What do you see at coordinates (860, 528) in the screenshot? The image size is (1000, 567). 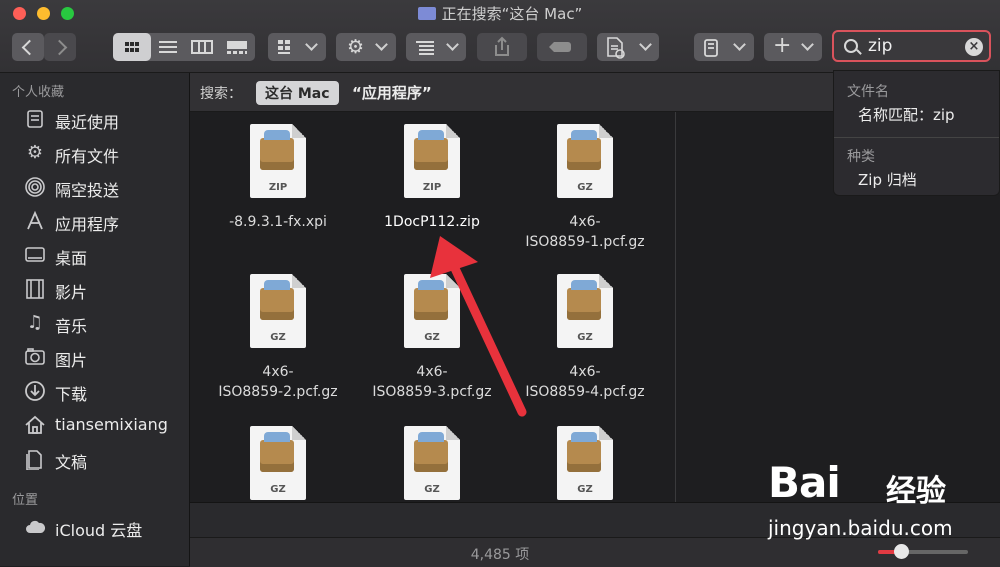 I see `watermark-url: jingyan.baidu.com` at bounding box center [860, 528].